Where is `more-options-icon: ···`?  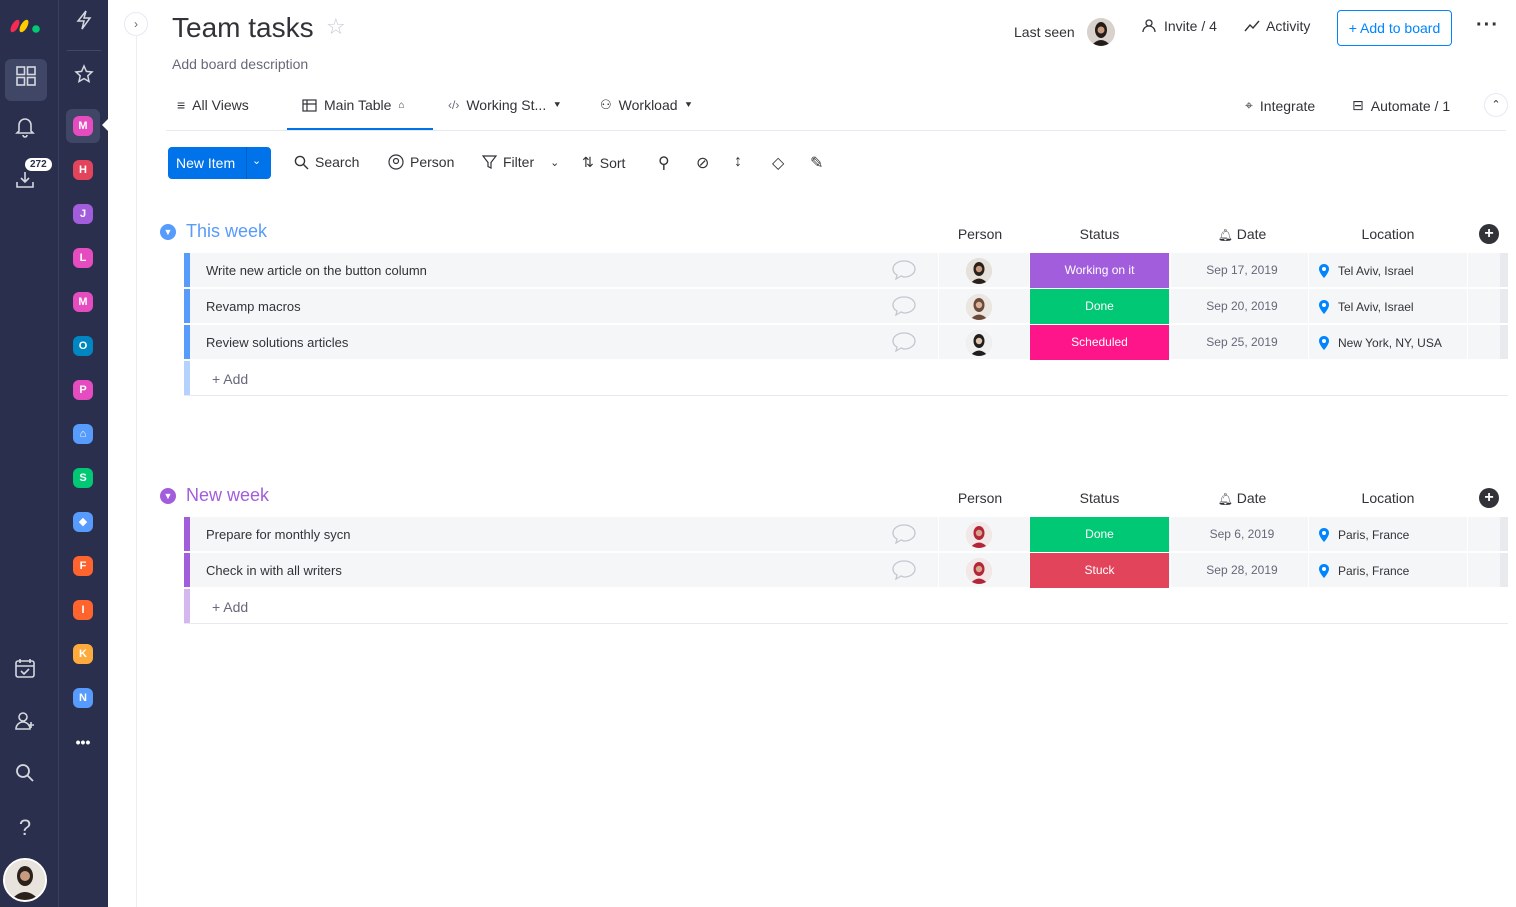
more-options-icon: ··· is located at coordinates (1487, 25).